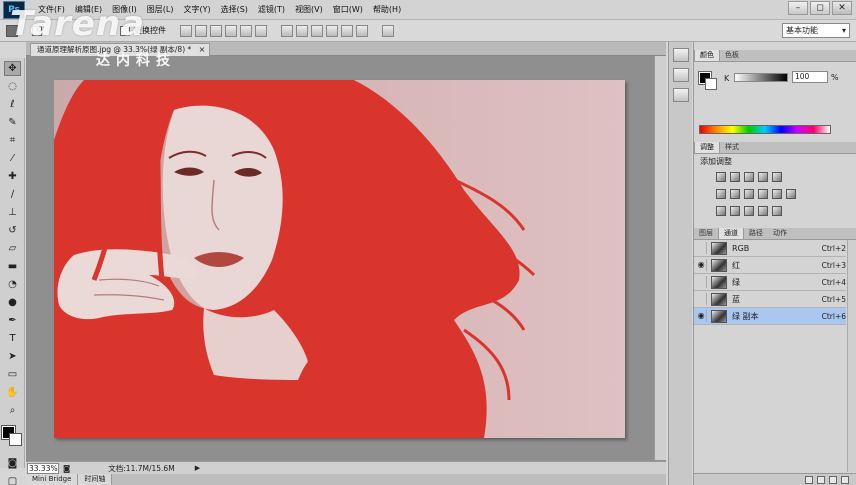 The width and height of the screenshot is (856, 485). I want to click on crop-tool-icon: ⌗, so click(12, 140).